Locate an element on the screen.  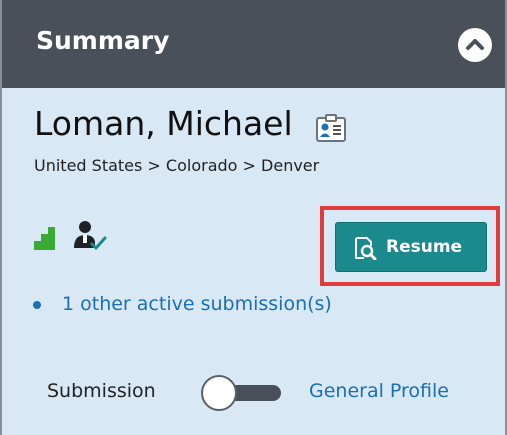
toggle-label-submission: Submission is located at coordinates (101, 391).